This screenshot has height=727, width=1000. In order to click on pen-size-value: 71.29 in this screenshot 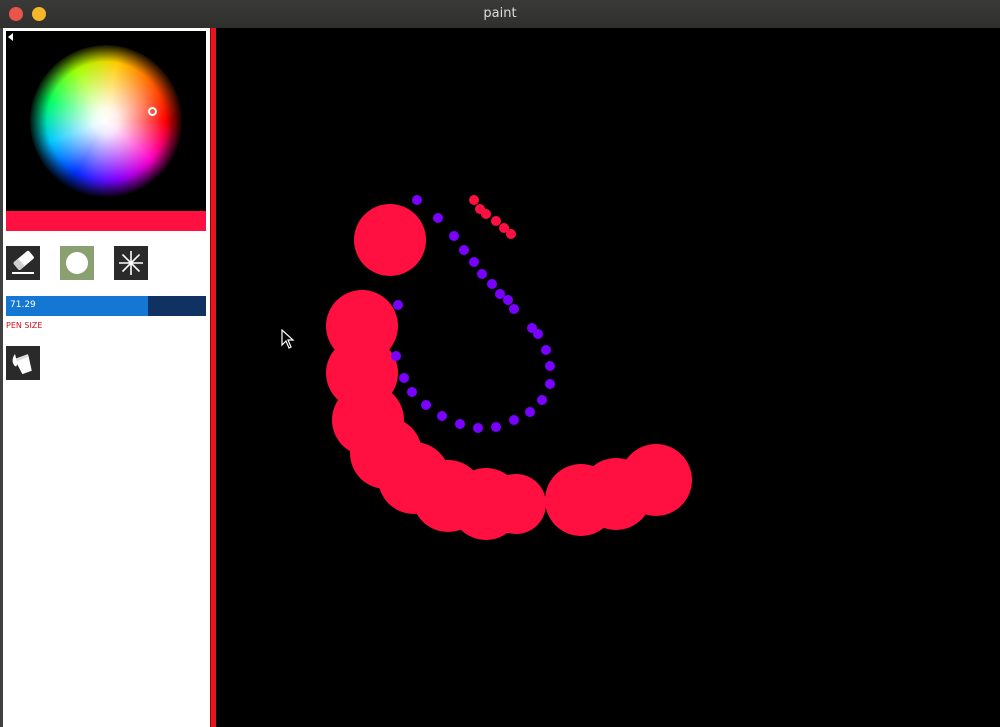, I will do `click(23, 305)`.